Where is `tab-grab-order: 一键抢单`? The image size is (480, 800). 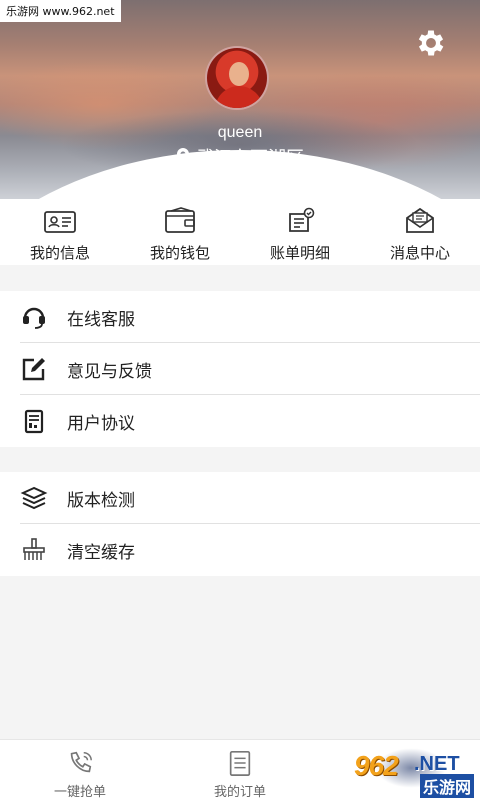
tab-grab-order: 一键抢单 is located at coordinates (80, 770).